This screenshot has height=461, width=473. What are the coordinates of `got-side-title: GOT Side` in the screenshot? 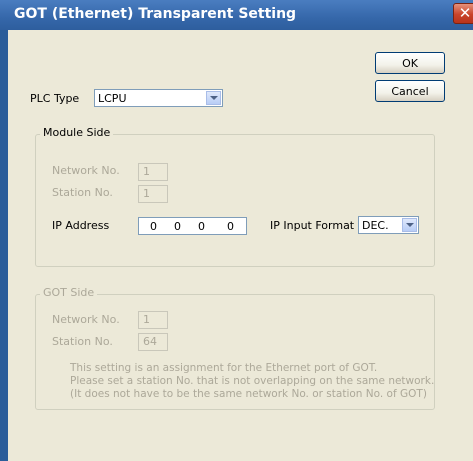 It's located at (69, 292).